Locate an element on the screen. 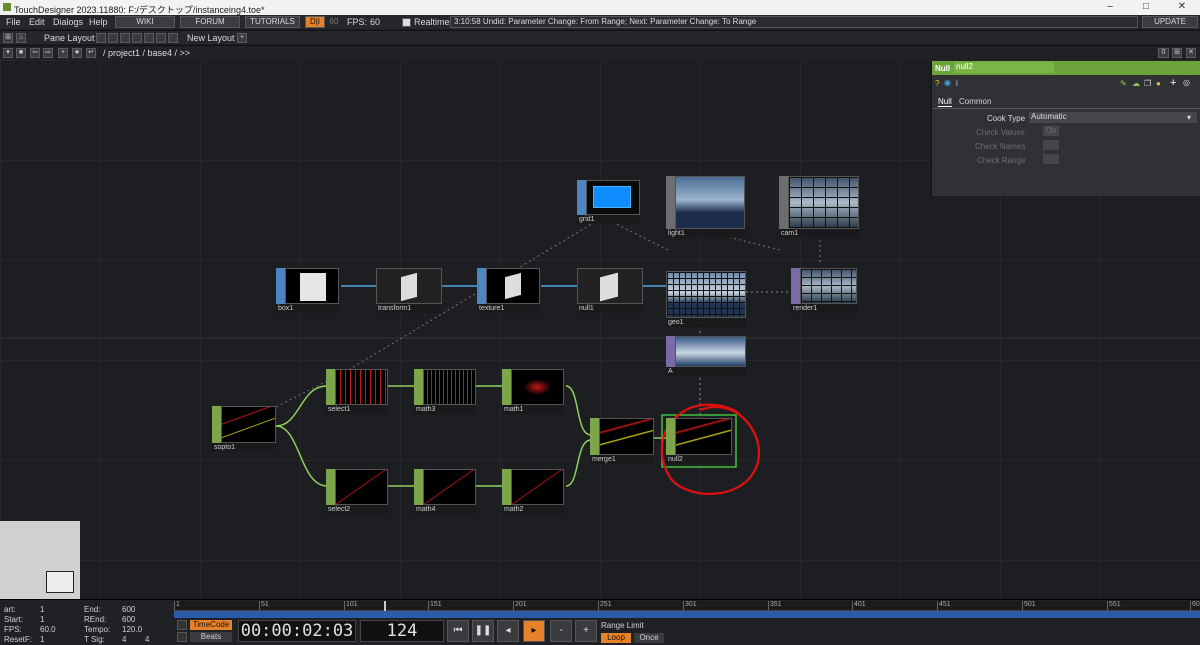  python-icon: ◉ is located at coordinates (947, 82).